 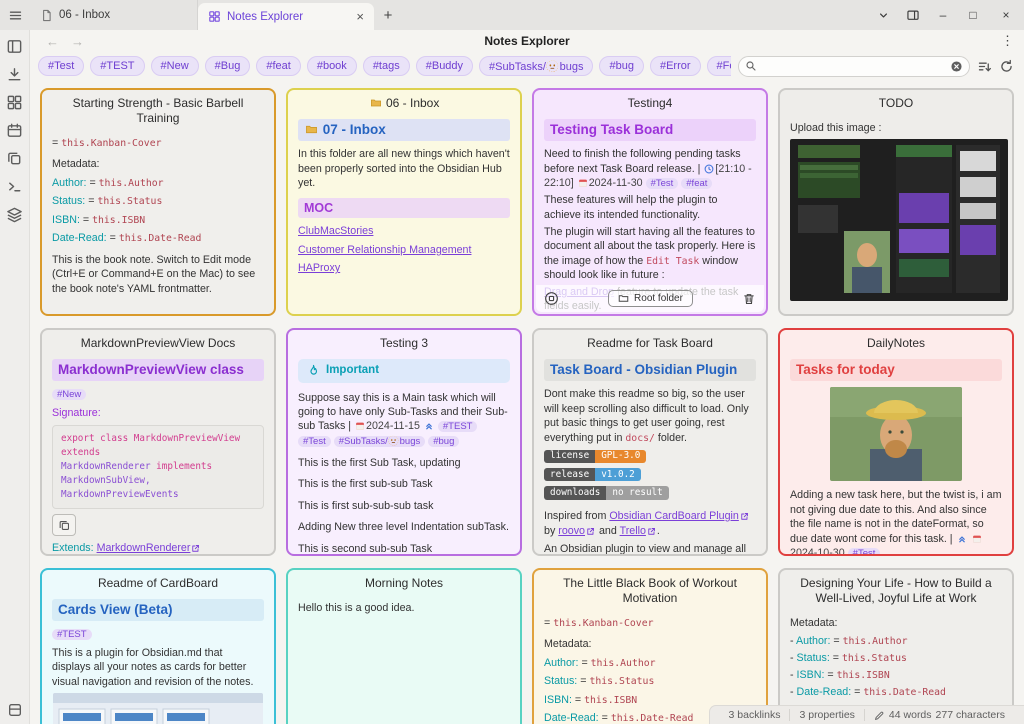 I want to click on import-notes-icon, so click(x=14, y=74).